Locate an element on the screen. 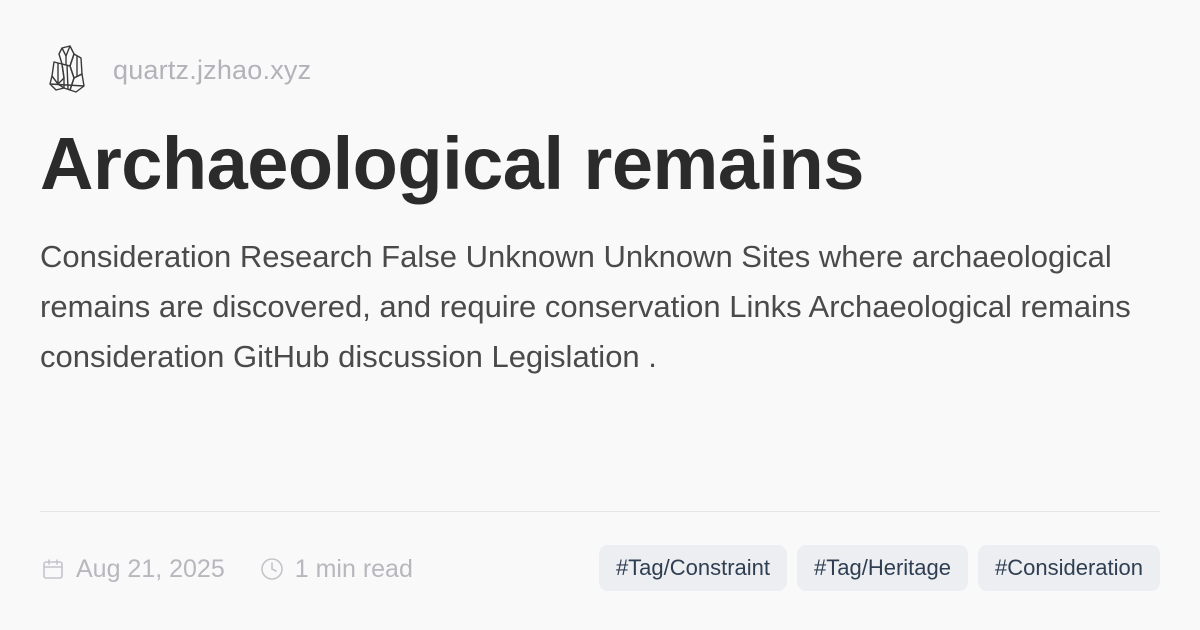  clock-icon is located at coordinates (272, 569).